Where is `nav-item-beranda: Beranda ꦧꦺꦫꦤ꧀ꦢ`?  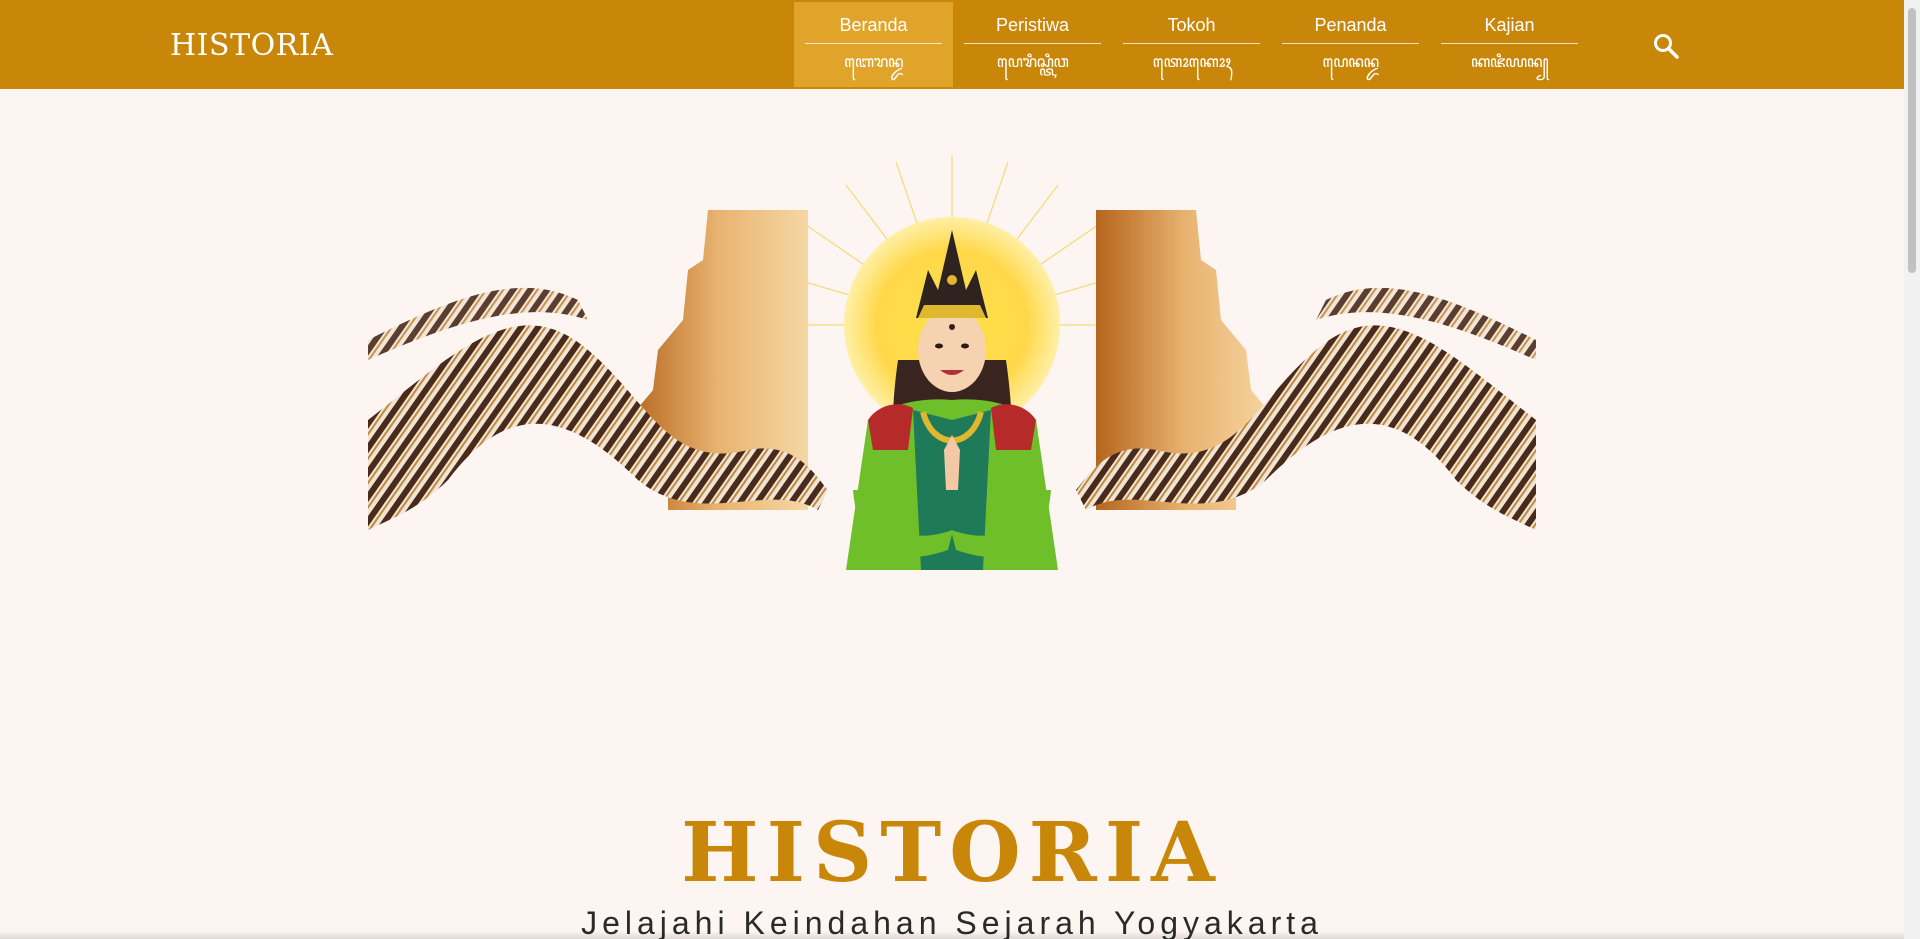
nav-item-beranda: Beranda ꦧꦺꦫꦤ꧀ꦢ is located at coordinates (873, 44).